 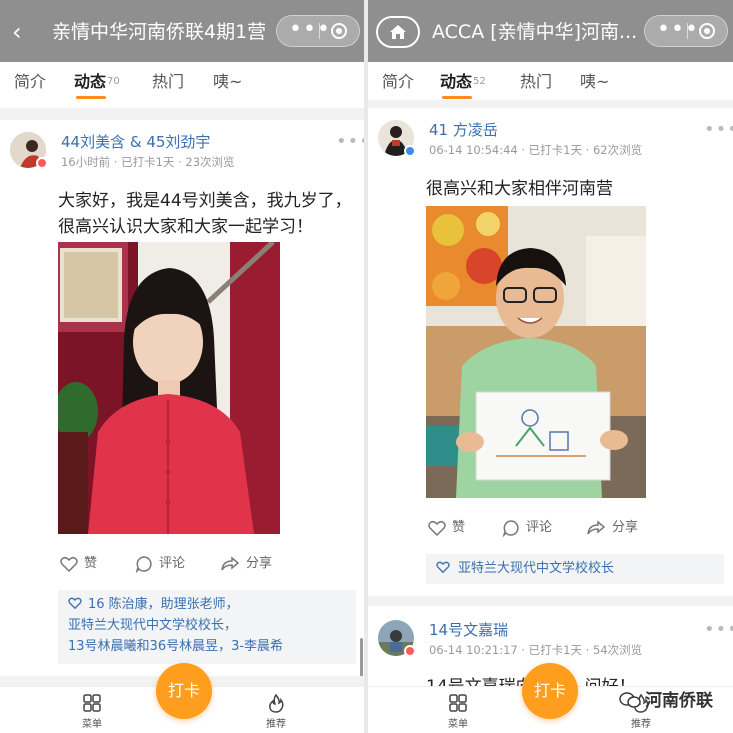 I want to click on bottom-nav: 菜单 打卡 推荐, so click(x=182, y=698).